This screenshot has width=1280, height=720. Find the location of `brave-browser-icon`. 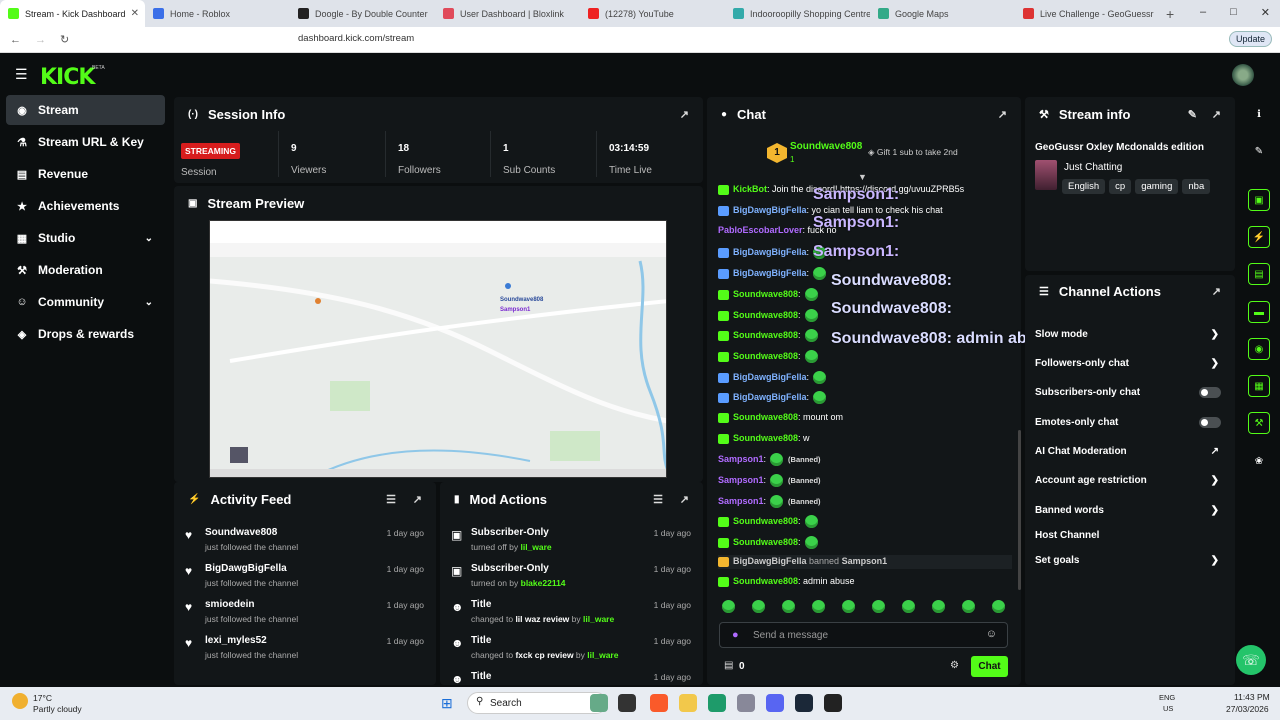

brave-browser-icon is located at coordinates (659, 703).